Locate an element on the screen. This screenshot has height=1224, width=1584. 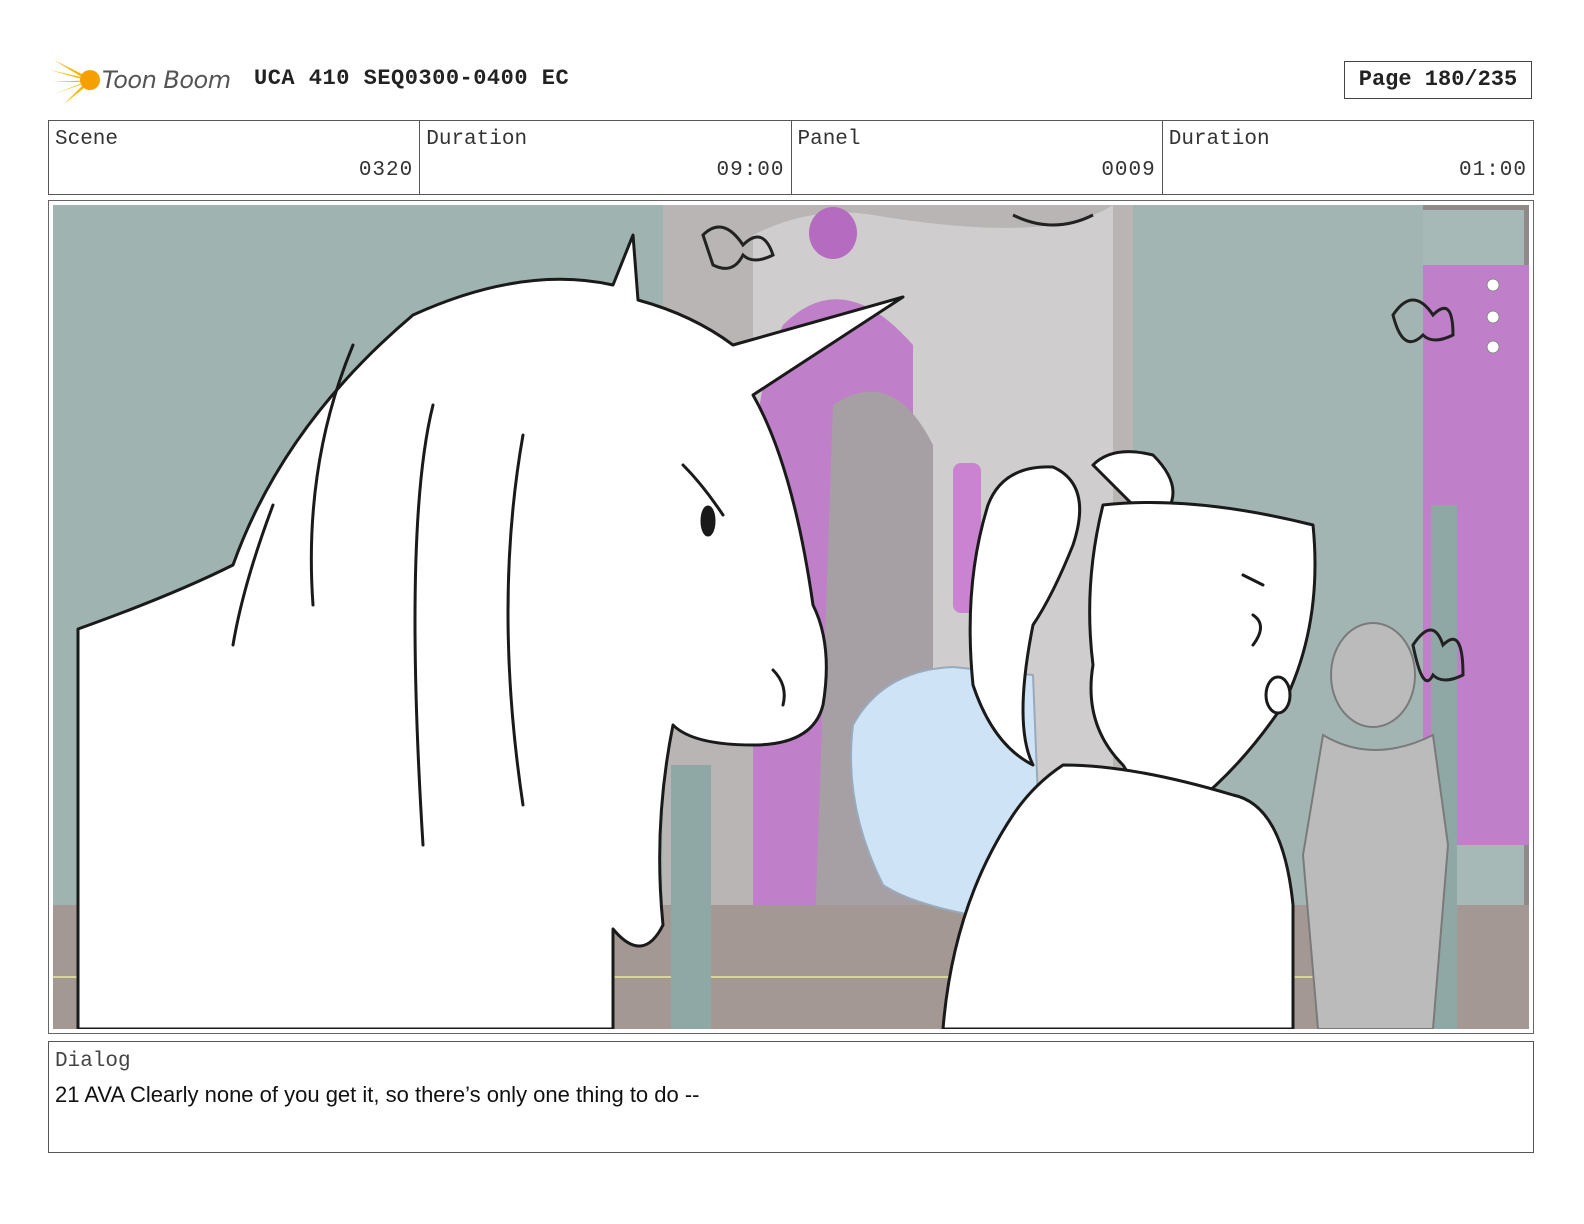
panel-duration-cell: Duration 01:00 is located at coordinates (1348, 157).